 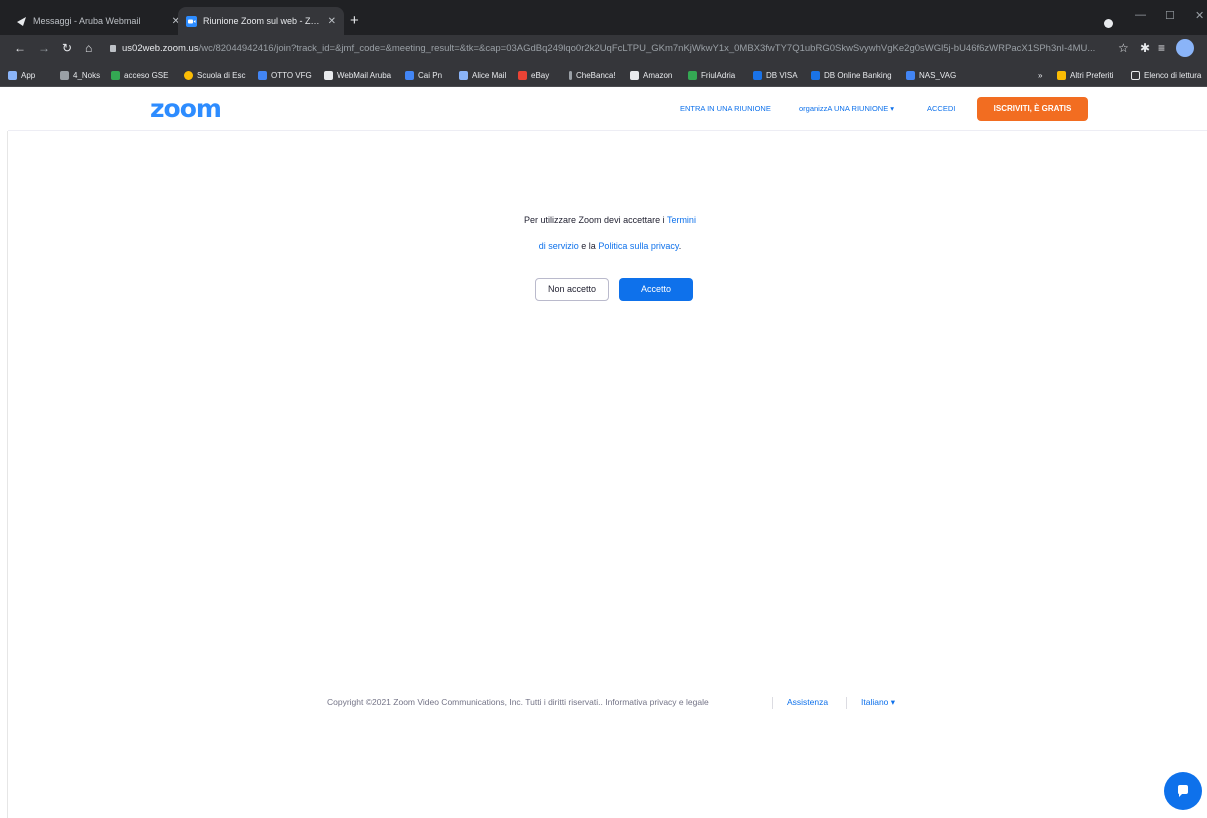 I want to click on minimize-icon: —, so click(x=1140, y=15).